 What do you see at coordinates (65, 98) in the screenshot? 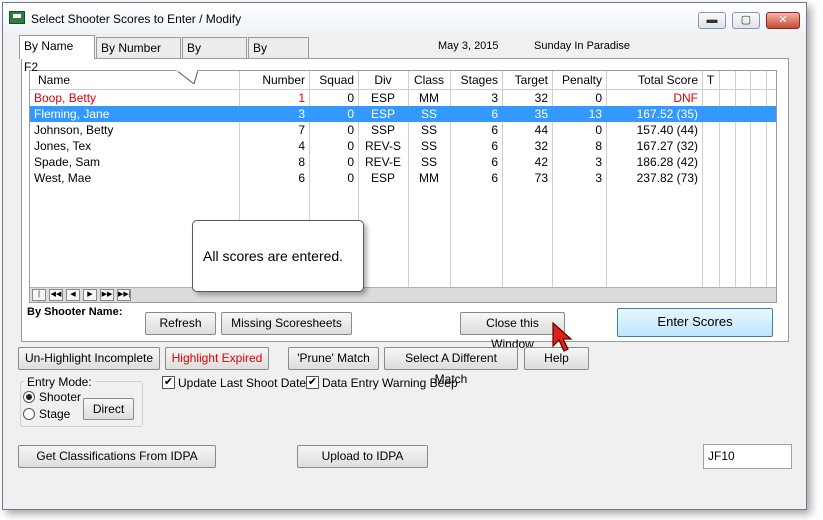
I see `cell-name: Boop, Betty` at bounding box center [65, 98].